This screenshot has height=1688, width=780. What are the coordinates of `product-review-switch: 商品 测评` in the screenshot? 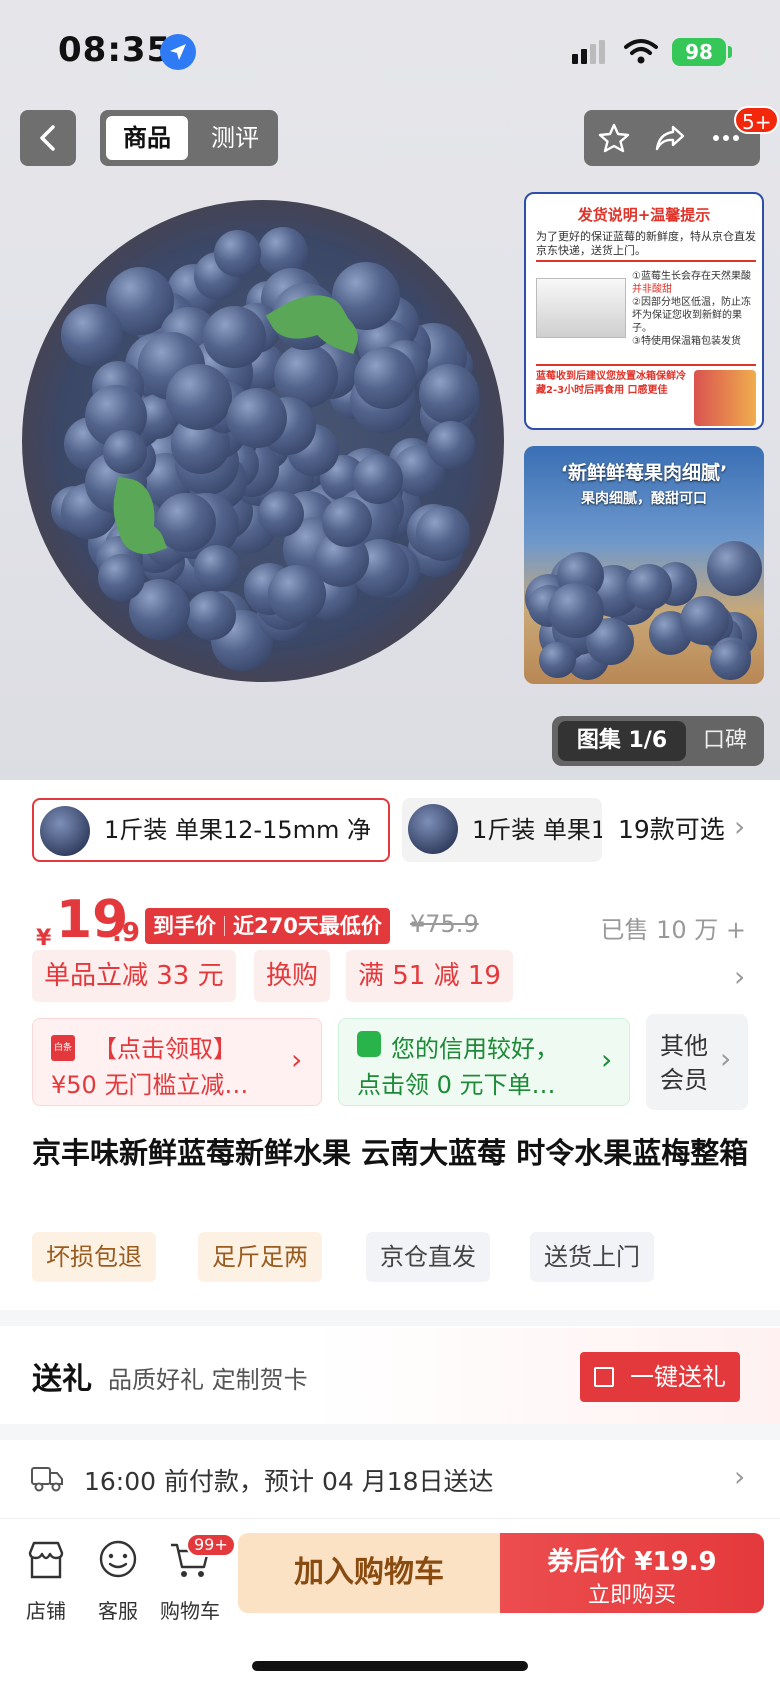 It's located at (189, 138).